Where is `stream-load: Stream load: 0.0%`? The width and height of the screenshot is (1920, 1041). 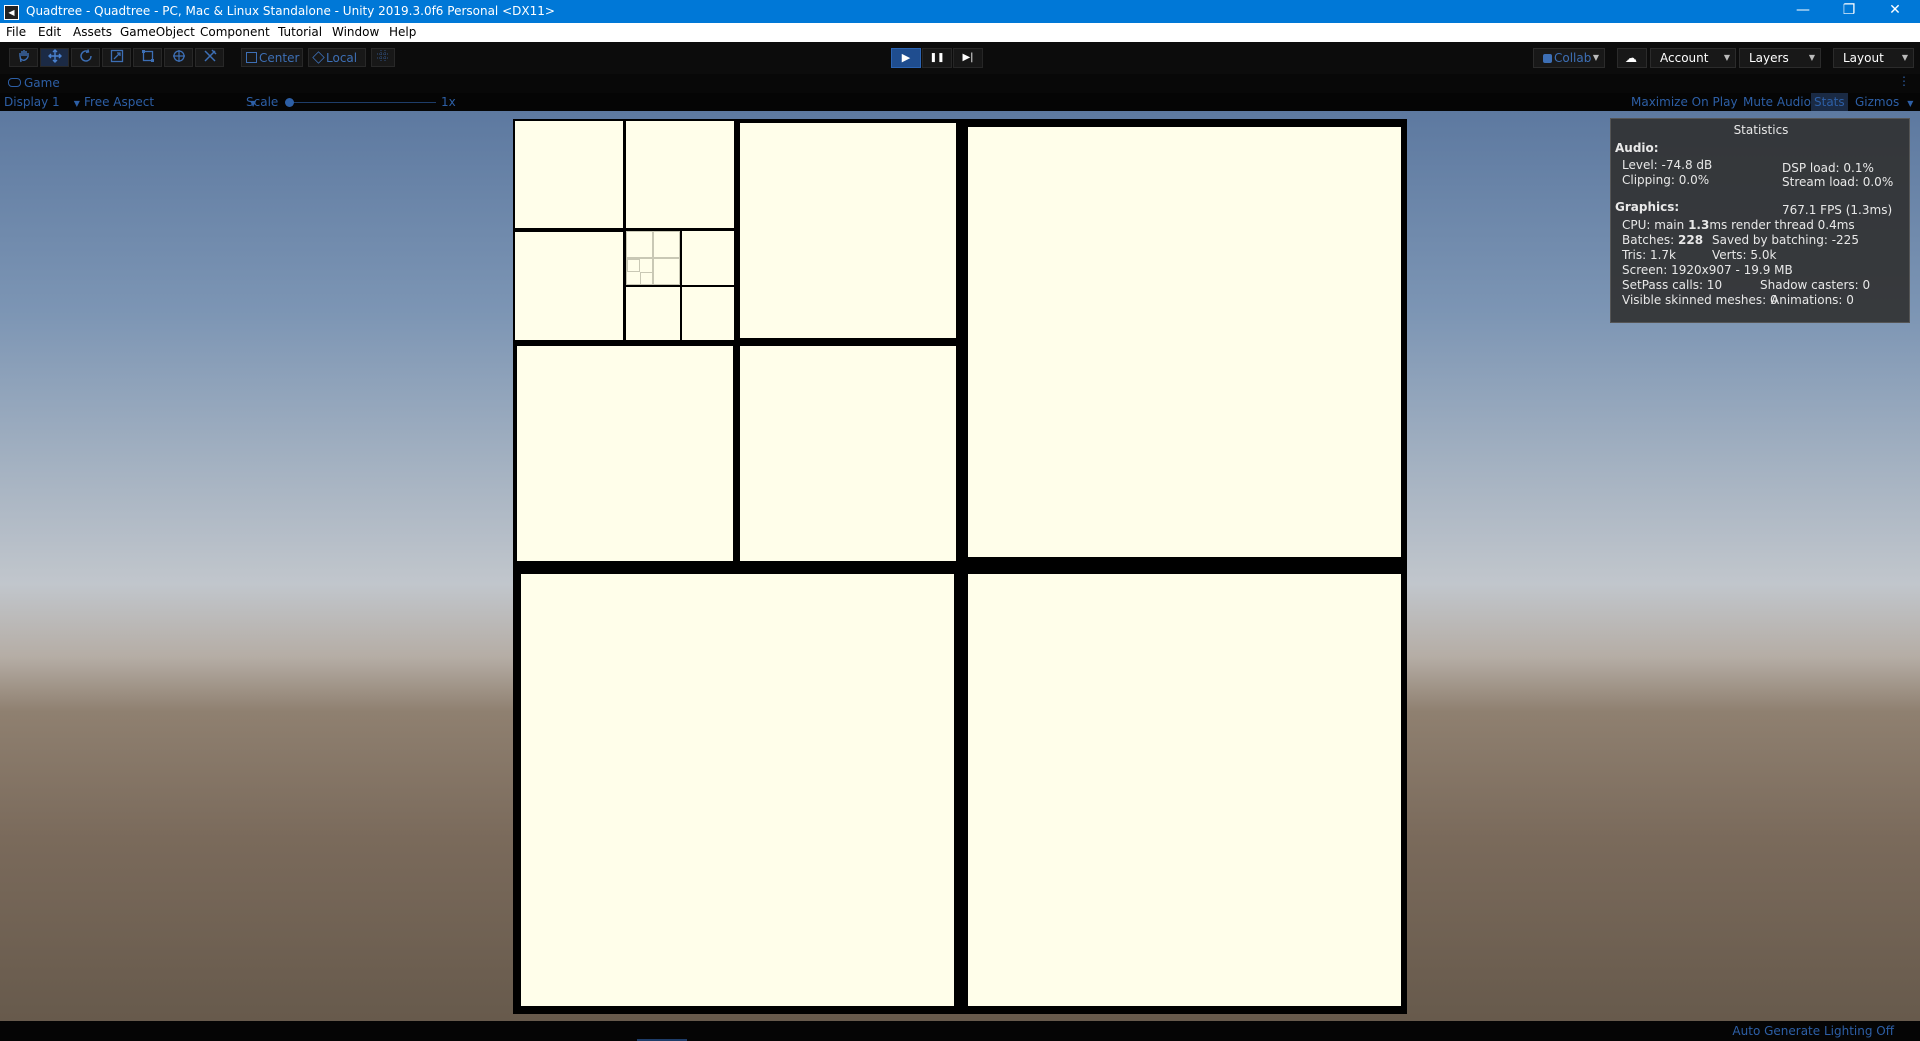 stream-load: Stream load: 0.0% is located at coordinates (1838, 182).